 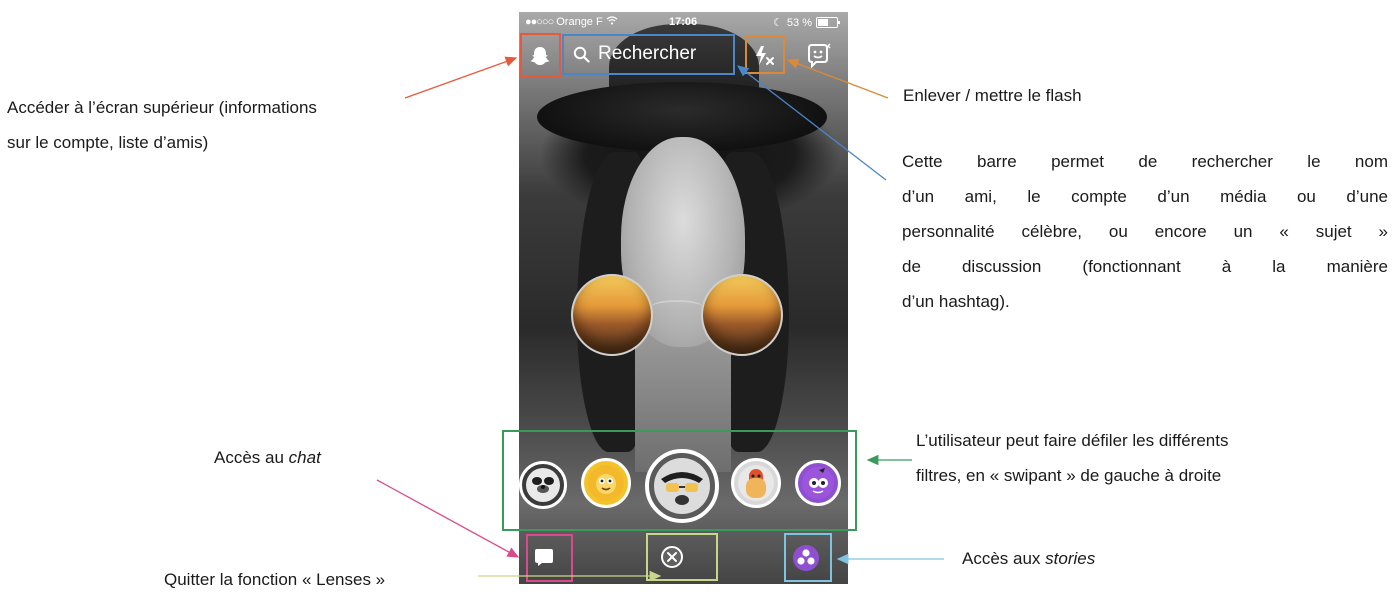 I want to click on wifi-icon, so click(x=612, y=22).